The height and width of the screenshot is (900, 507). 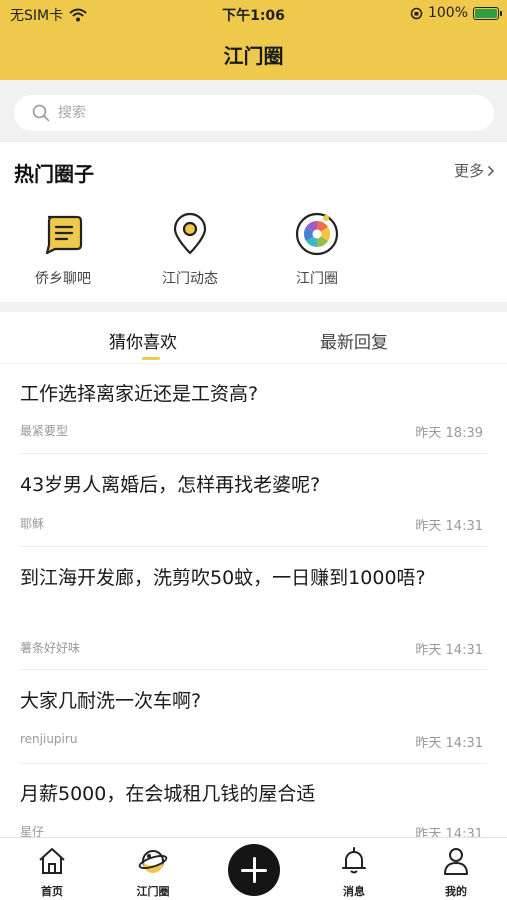 What do you see at coordinates (354, 340) in the screenshot?
I see `tab-latest-reply: 最新回复` at bounding box center [354, 340].